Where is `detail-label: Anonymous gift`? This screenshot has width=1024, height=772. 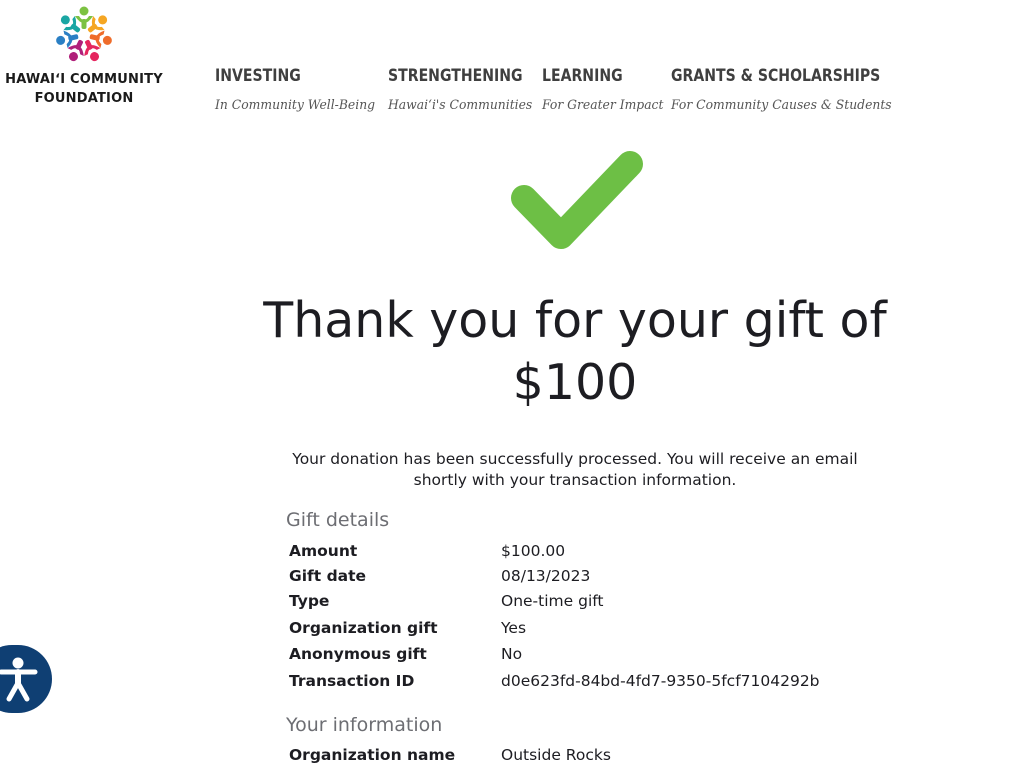
detail-label: Anonymous gift is located at coordinates (358, 654).